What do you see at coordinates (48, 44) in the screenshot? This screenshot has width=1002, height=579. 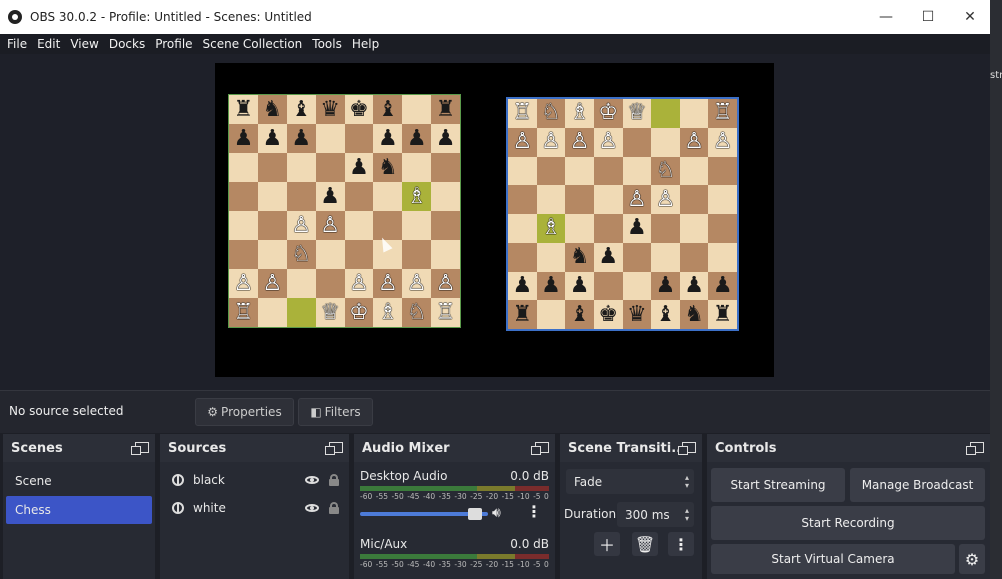 I see `menu-edit: Edit` at bounding box center [48, 44].